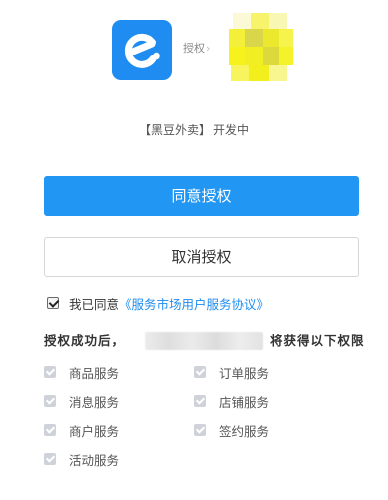 Image resolution: width=388 pixels, height=500 pixels. I want to click on permission-item: 商品服务, so click(81, 372).